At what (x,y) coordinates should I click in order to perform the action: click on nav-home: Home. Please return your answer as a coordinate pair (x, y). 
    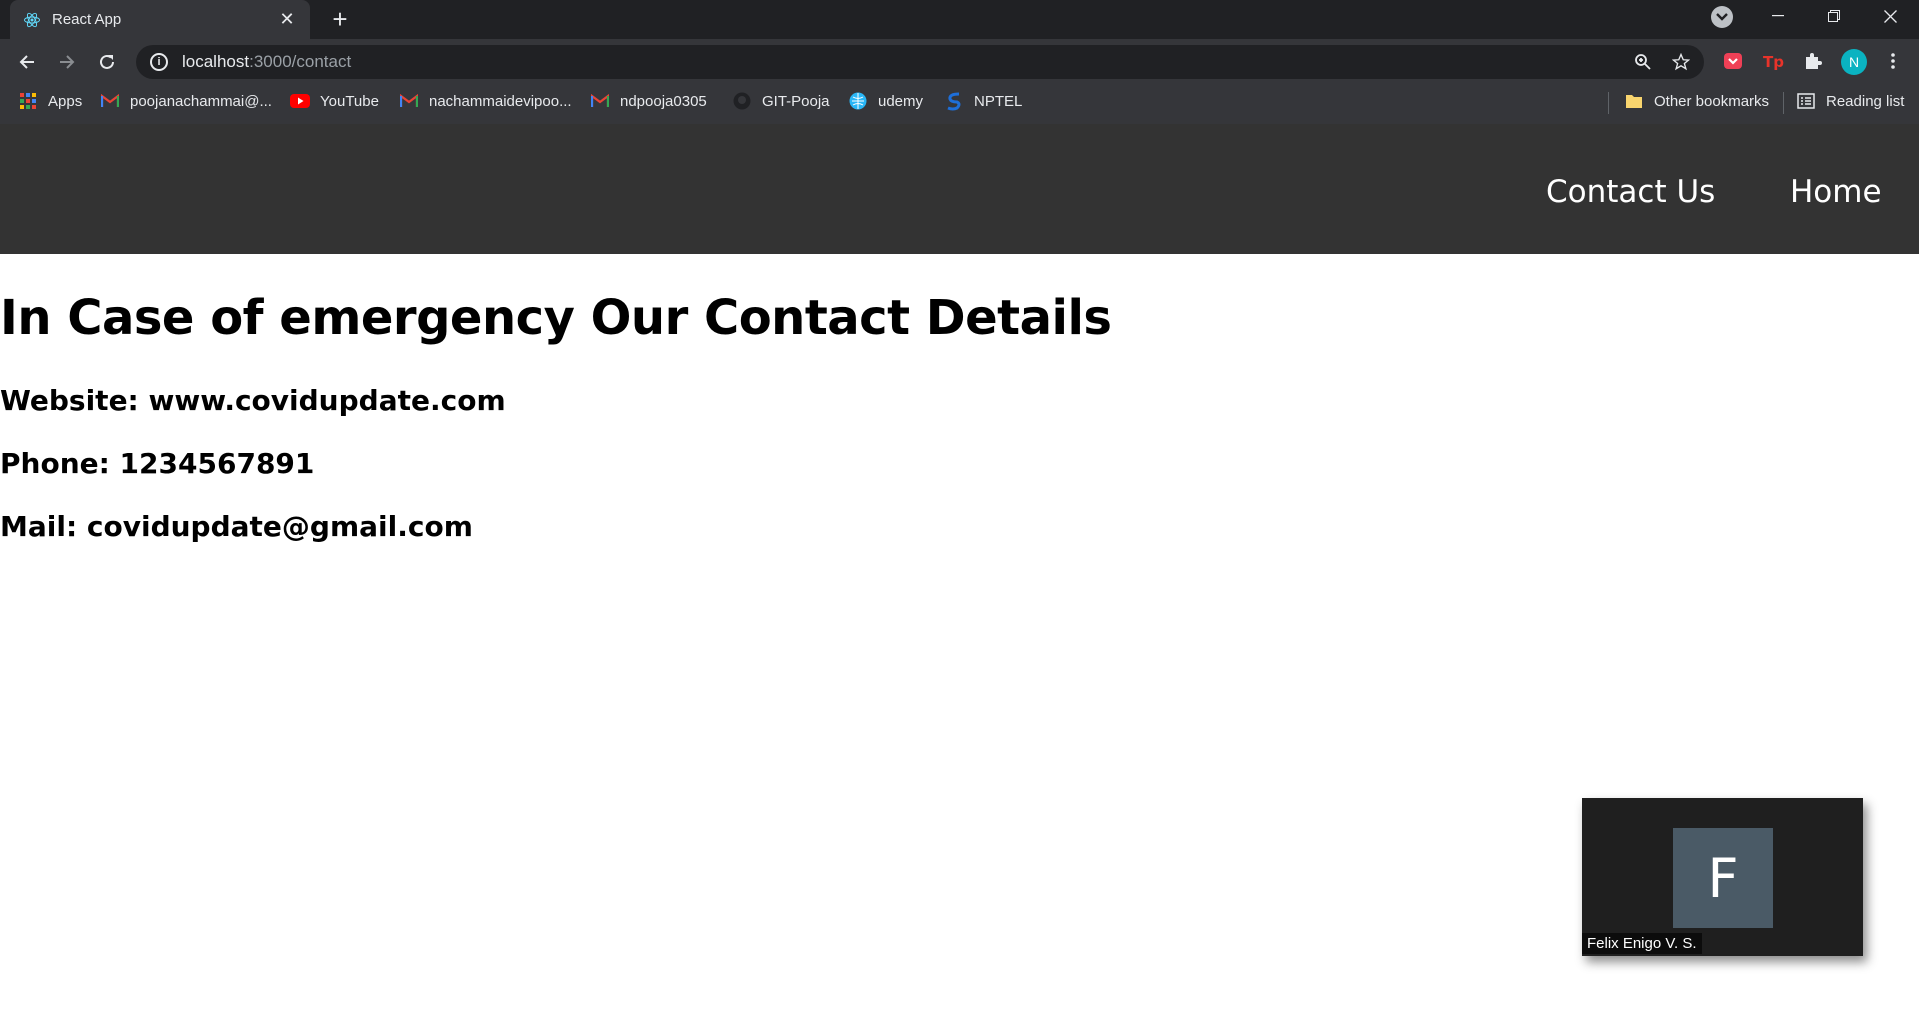
    Looking at the image, I should click on (1836, 192).